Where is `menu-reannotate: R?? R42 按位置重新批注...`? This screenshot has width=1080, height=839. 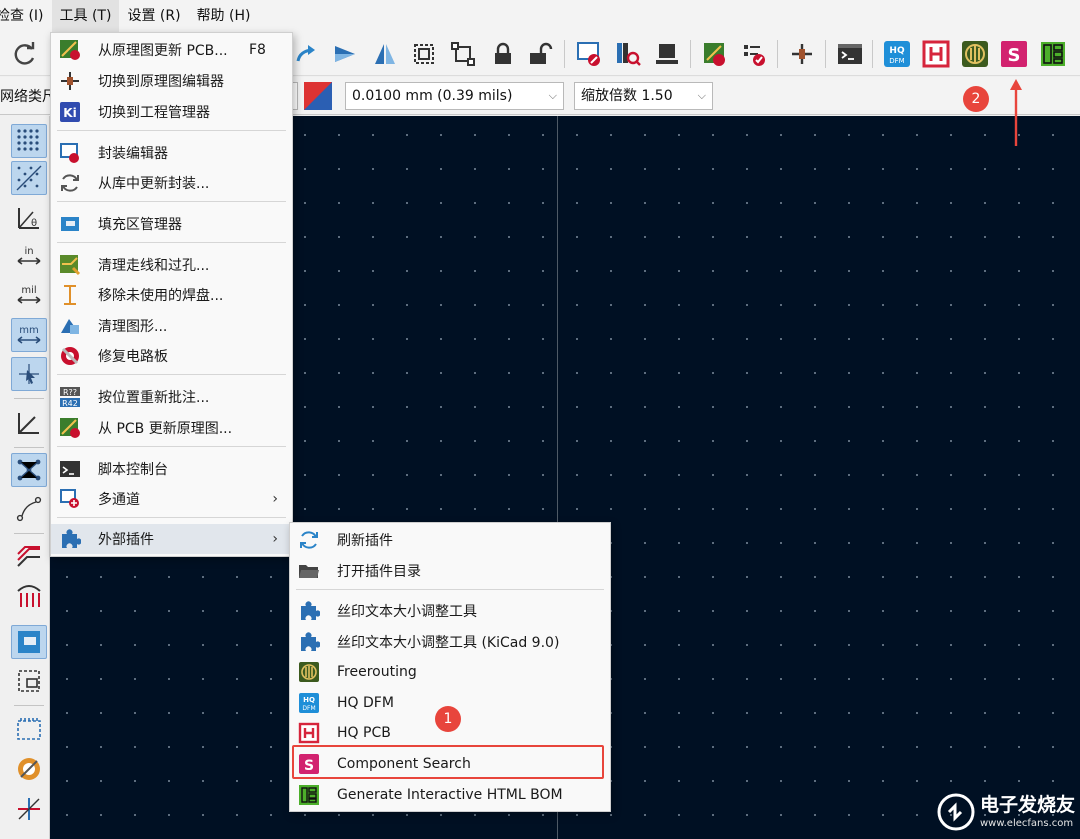 menu-reannotate: R?? R42 按位置重新批注... is located at coordinates (171, 397).